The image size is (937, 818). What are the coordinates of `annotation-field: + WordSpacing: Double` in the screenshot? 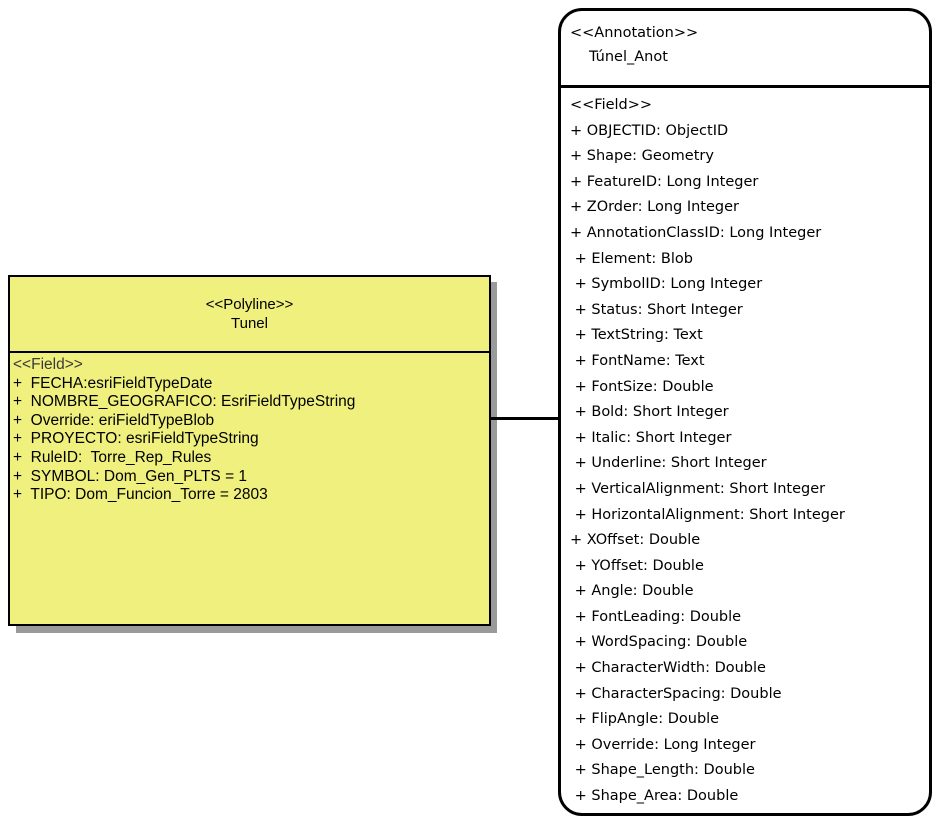 It's located at (659, 642).